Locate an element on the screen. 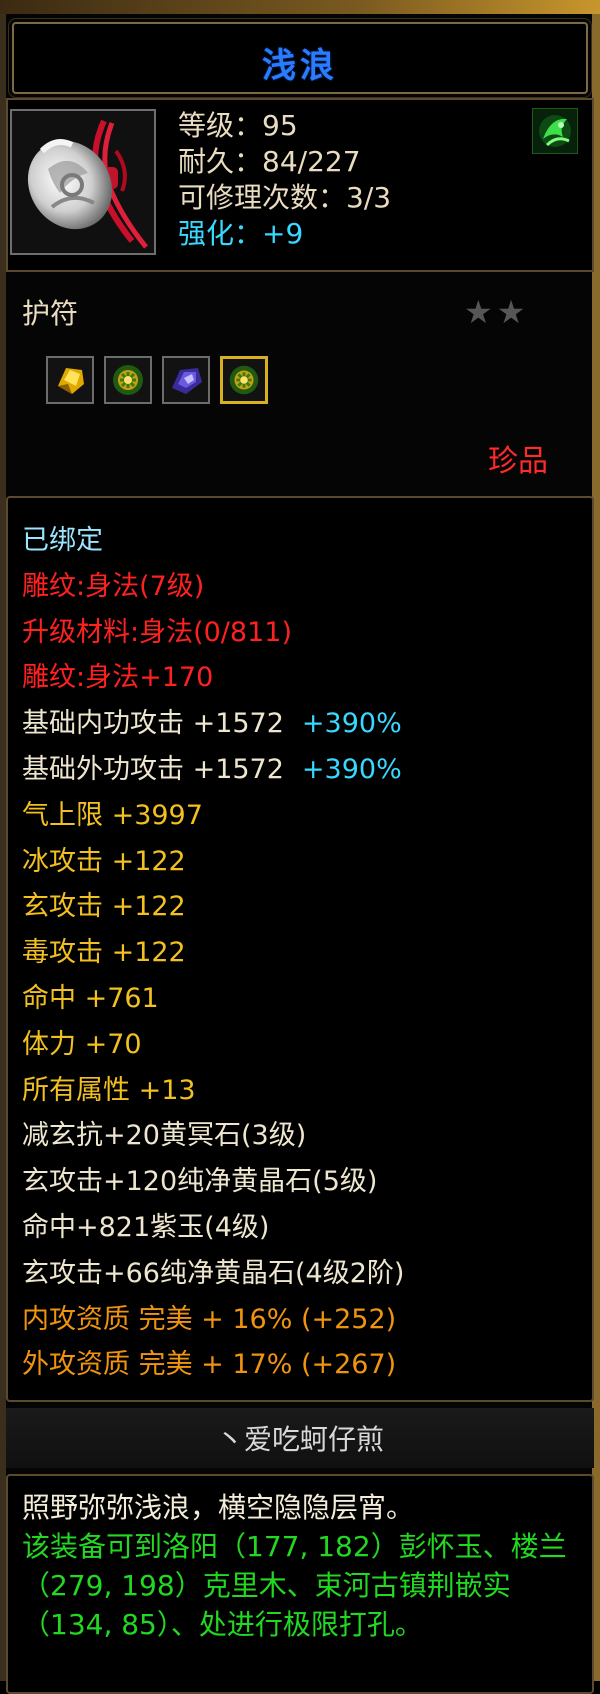  outer-attack-value: 基础外功攻击 +1572 is located at coordinates (153, 769).